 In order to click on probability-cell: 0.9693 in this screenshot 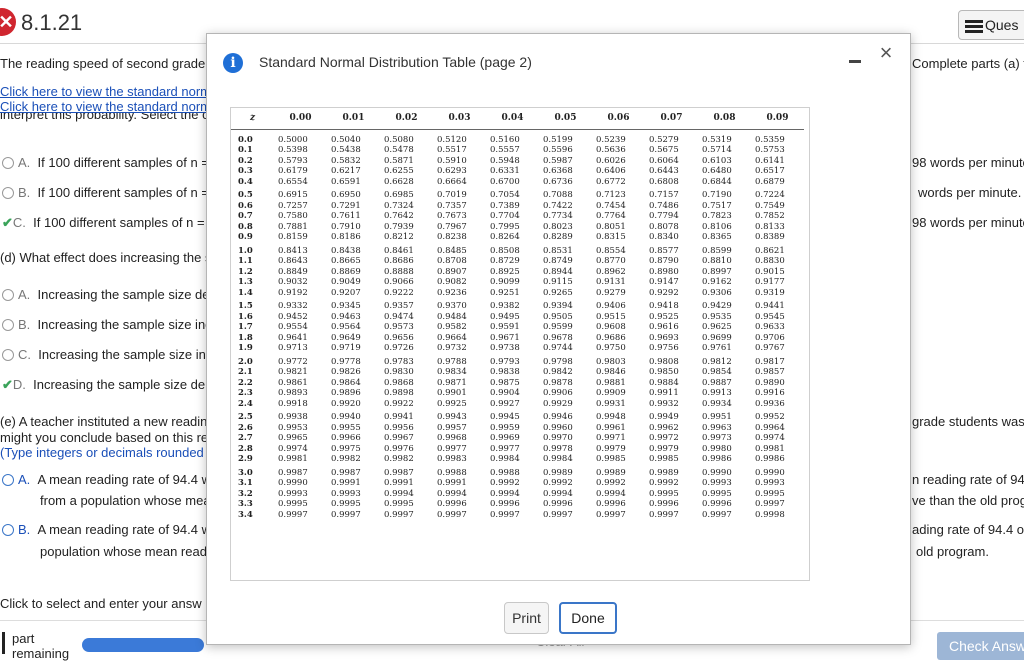, I will do `click(664, 337)`.